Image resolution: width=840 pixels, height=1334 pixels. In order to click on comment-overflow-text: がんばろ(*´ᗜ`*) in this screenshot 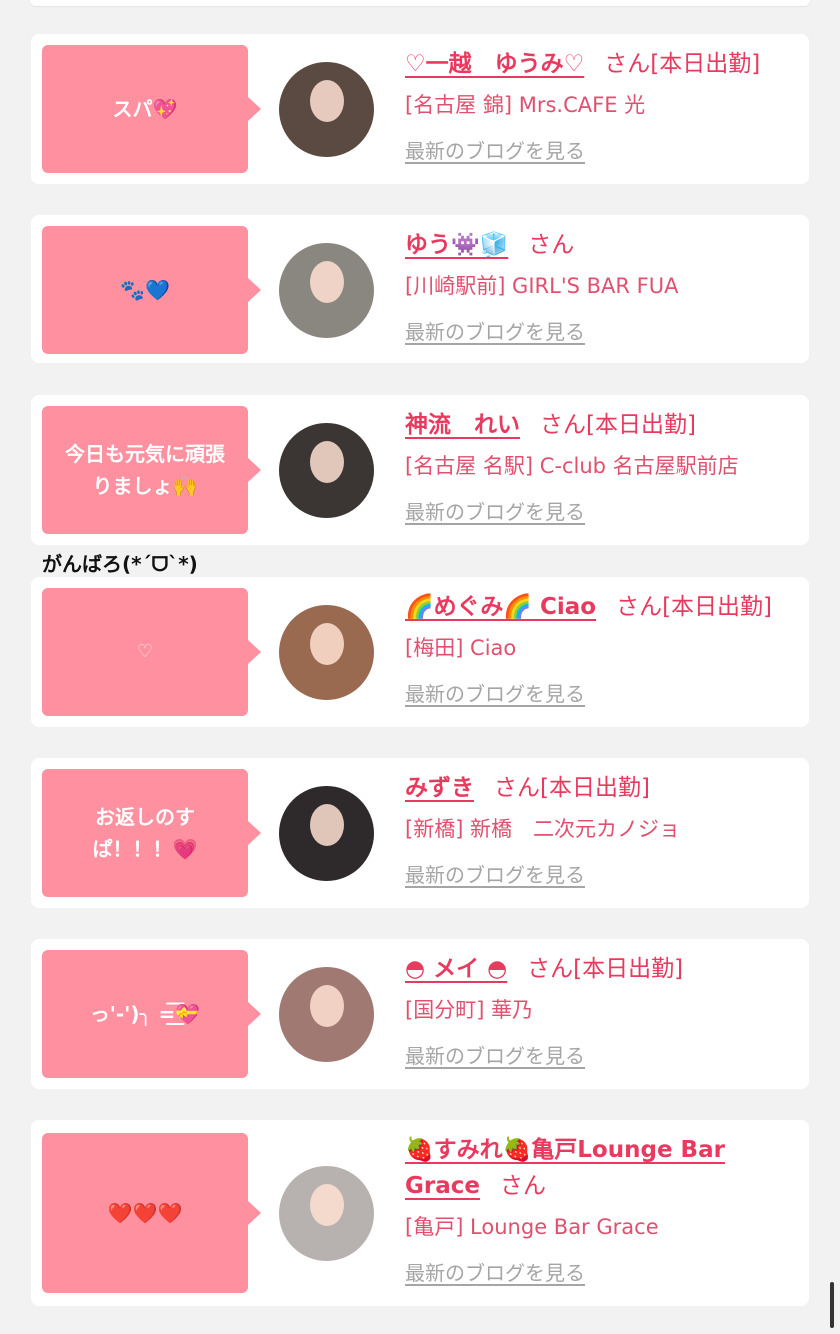, I will do `click(120, 564)`.